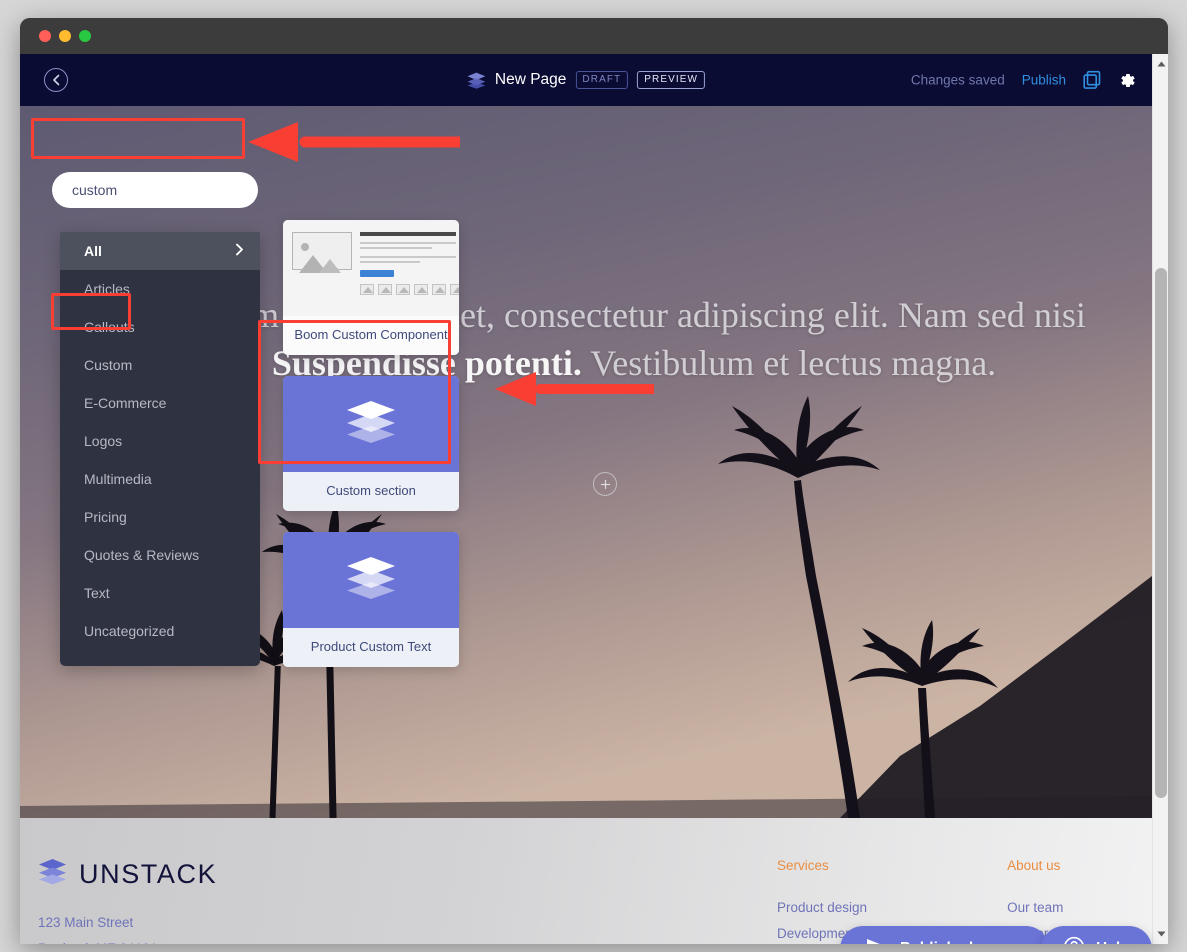  I want to click on wireframe-heading, so click(408, 234).